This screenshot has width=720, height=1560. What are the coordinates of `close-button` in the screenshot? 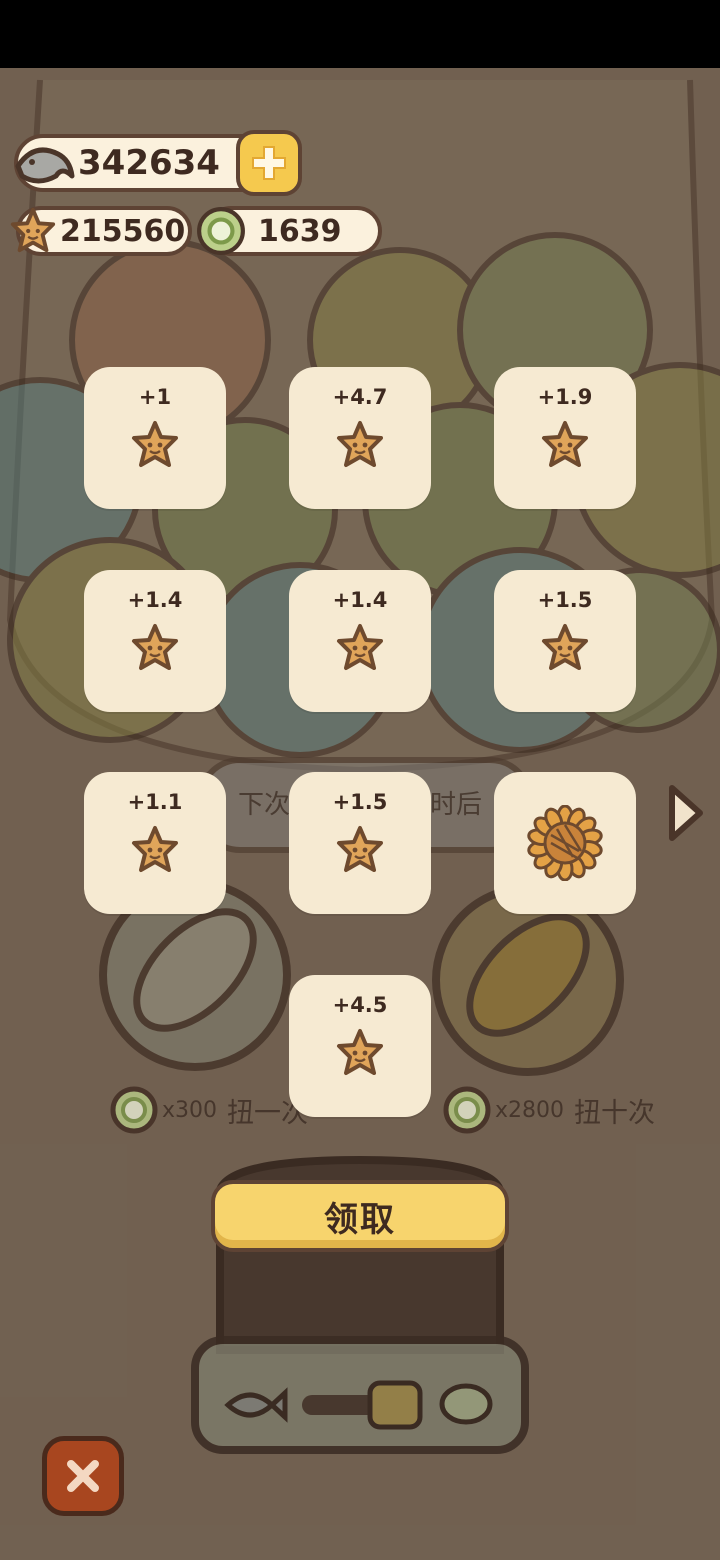 It's located at (83, 1476).